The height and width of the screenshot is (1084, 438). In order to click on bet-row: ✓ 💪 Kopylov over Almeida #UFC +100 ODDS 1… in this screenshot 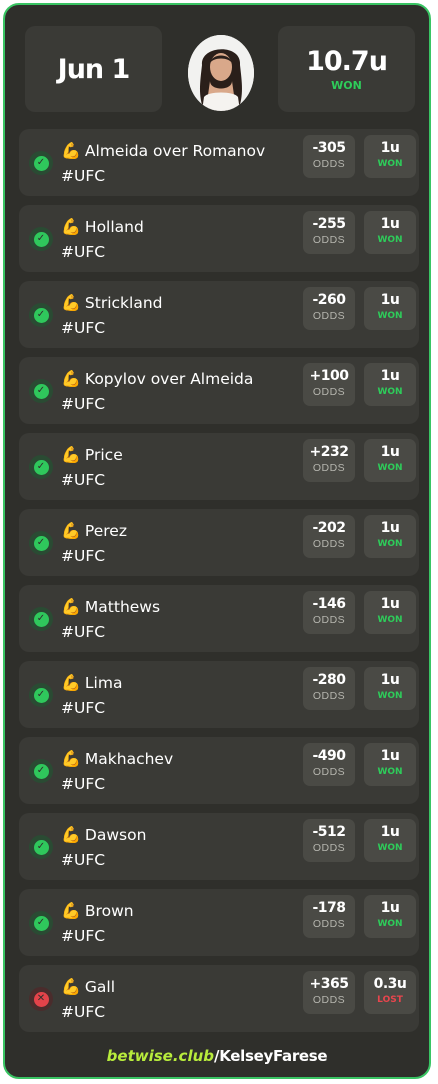, I will do `click(219, 390)`.